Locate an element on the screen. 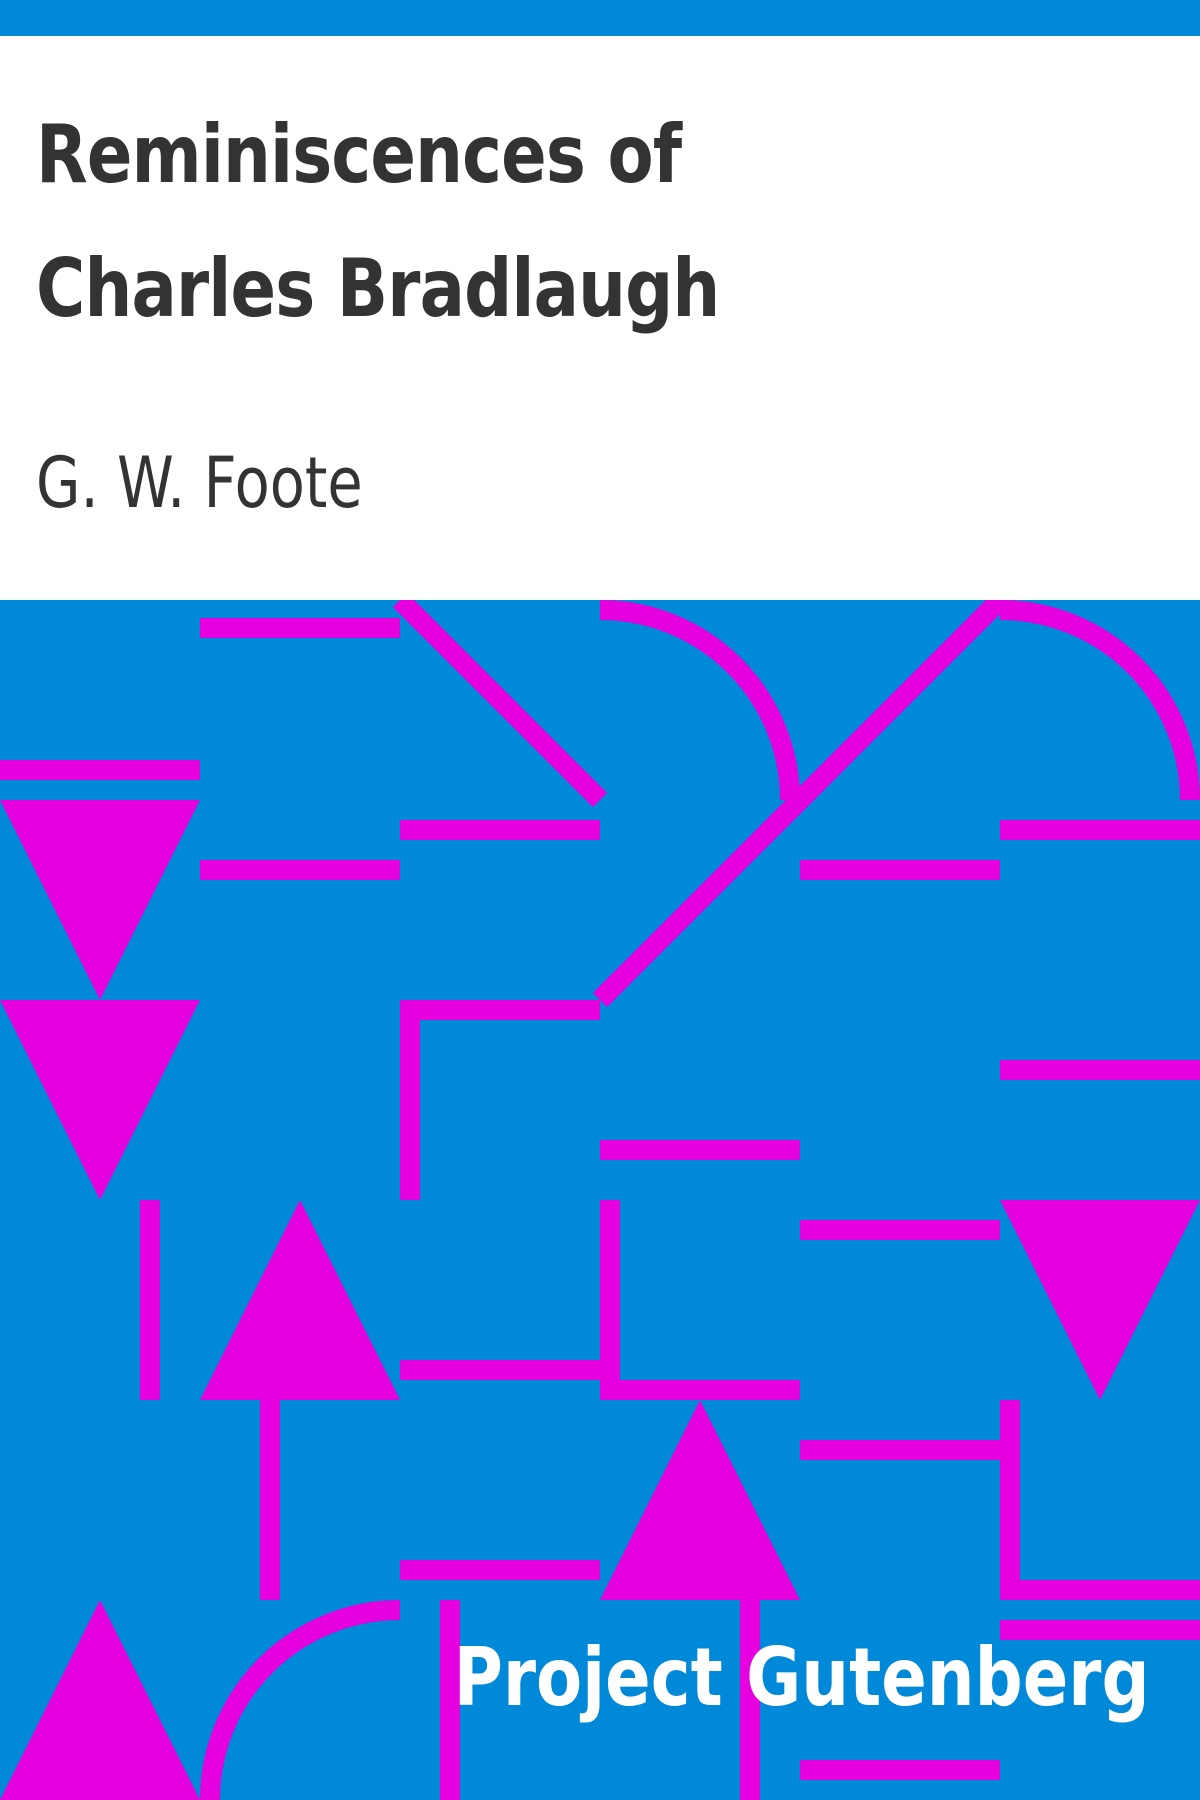  book-title: Reminiscences of Charles Bradlaugh is located at coordinates (378, 221).